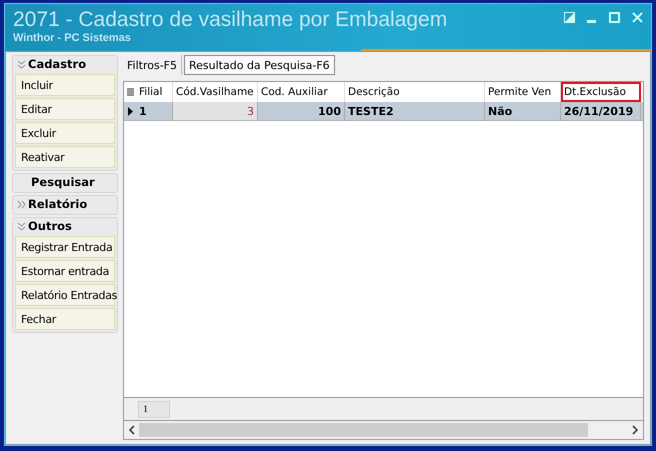  I want to click on list-icon, so click(130, 92).